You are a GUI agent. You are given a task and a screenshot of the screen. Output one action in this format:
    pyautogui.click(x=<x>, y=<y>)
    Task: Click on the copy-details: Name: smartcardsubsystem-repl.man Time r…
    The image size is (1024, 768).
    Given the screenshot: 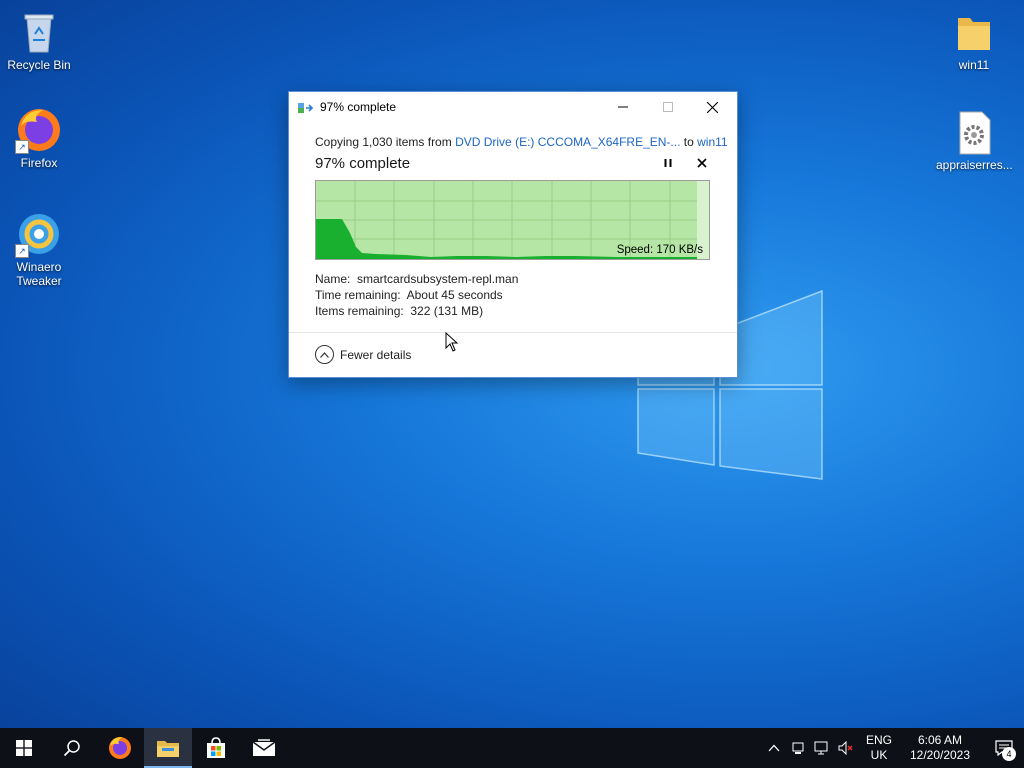 What is the action you would take?
    pyautogui.click(x=513, y=295)
    